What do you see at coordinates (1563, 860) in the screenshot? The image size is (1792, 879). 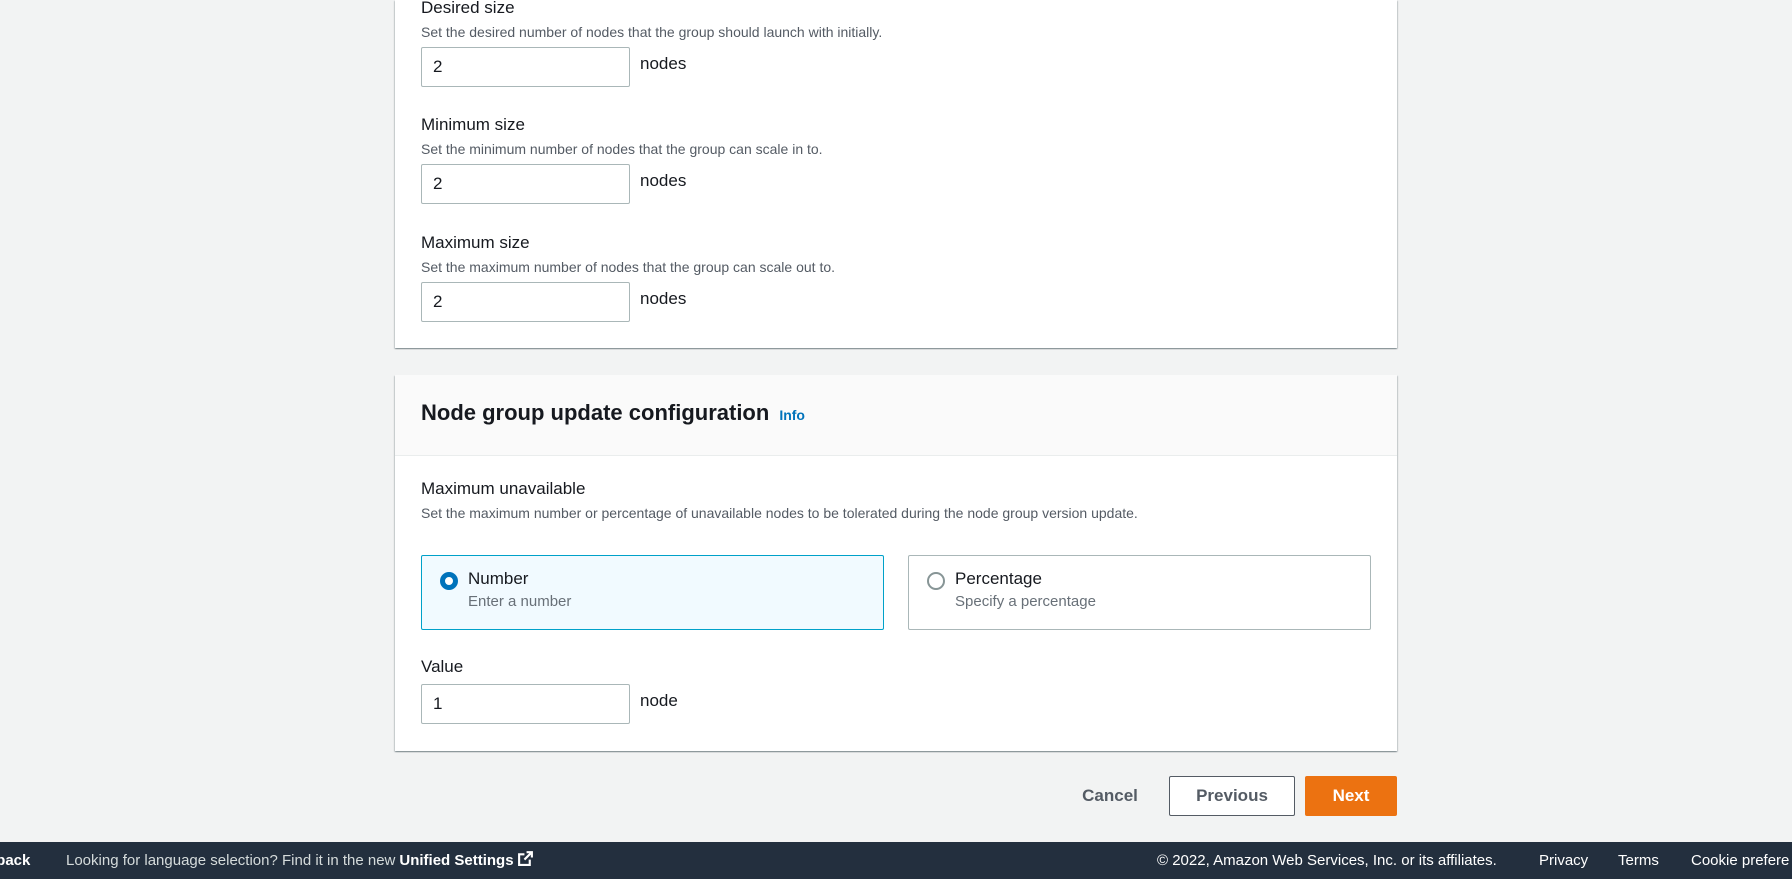 I see `privacy-link: Privacy` at bounding box center [1563, 860].